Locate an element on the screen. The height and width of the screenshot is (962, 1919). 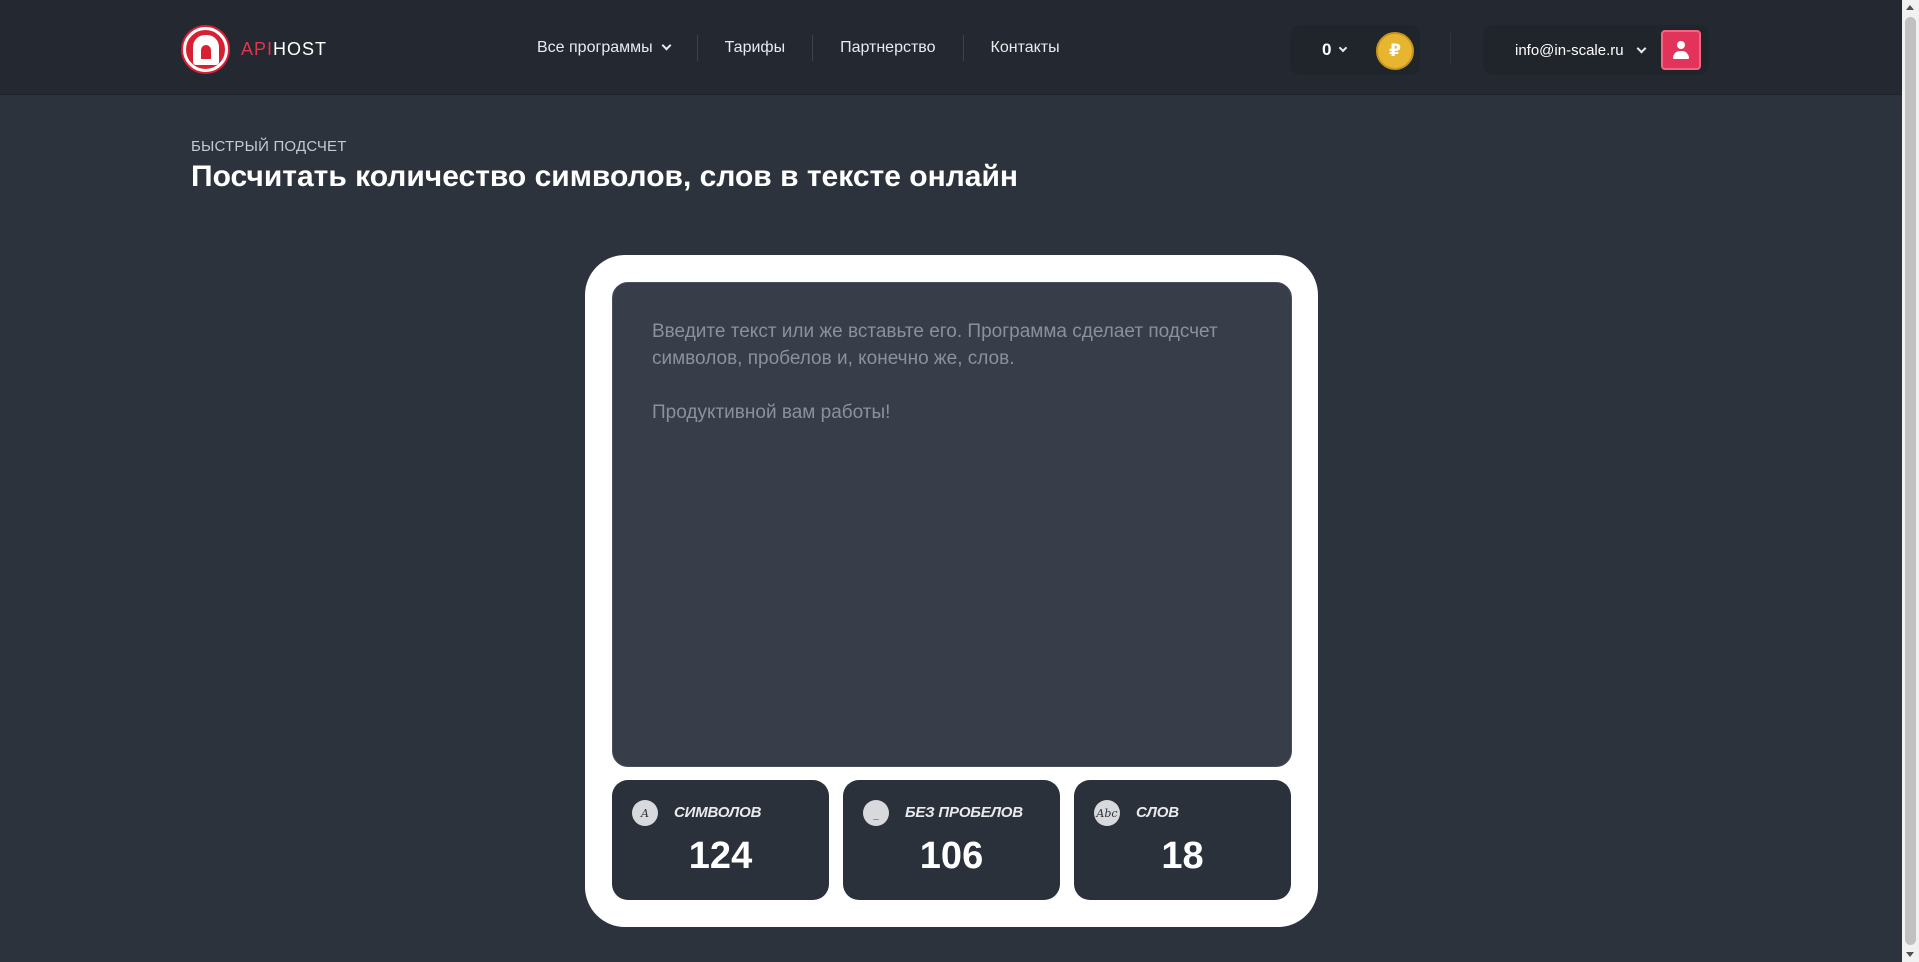
account-dropdown: info@in-scale.ru is located at coordinates (1596, 50).